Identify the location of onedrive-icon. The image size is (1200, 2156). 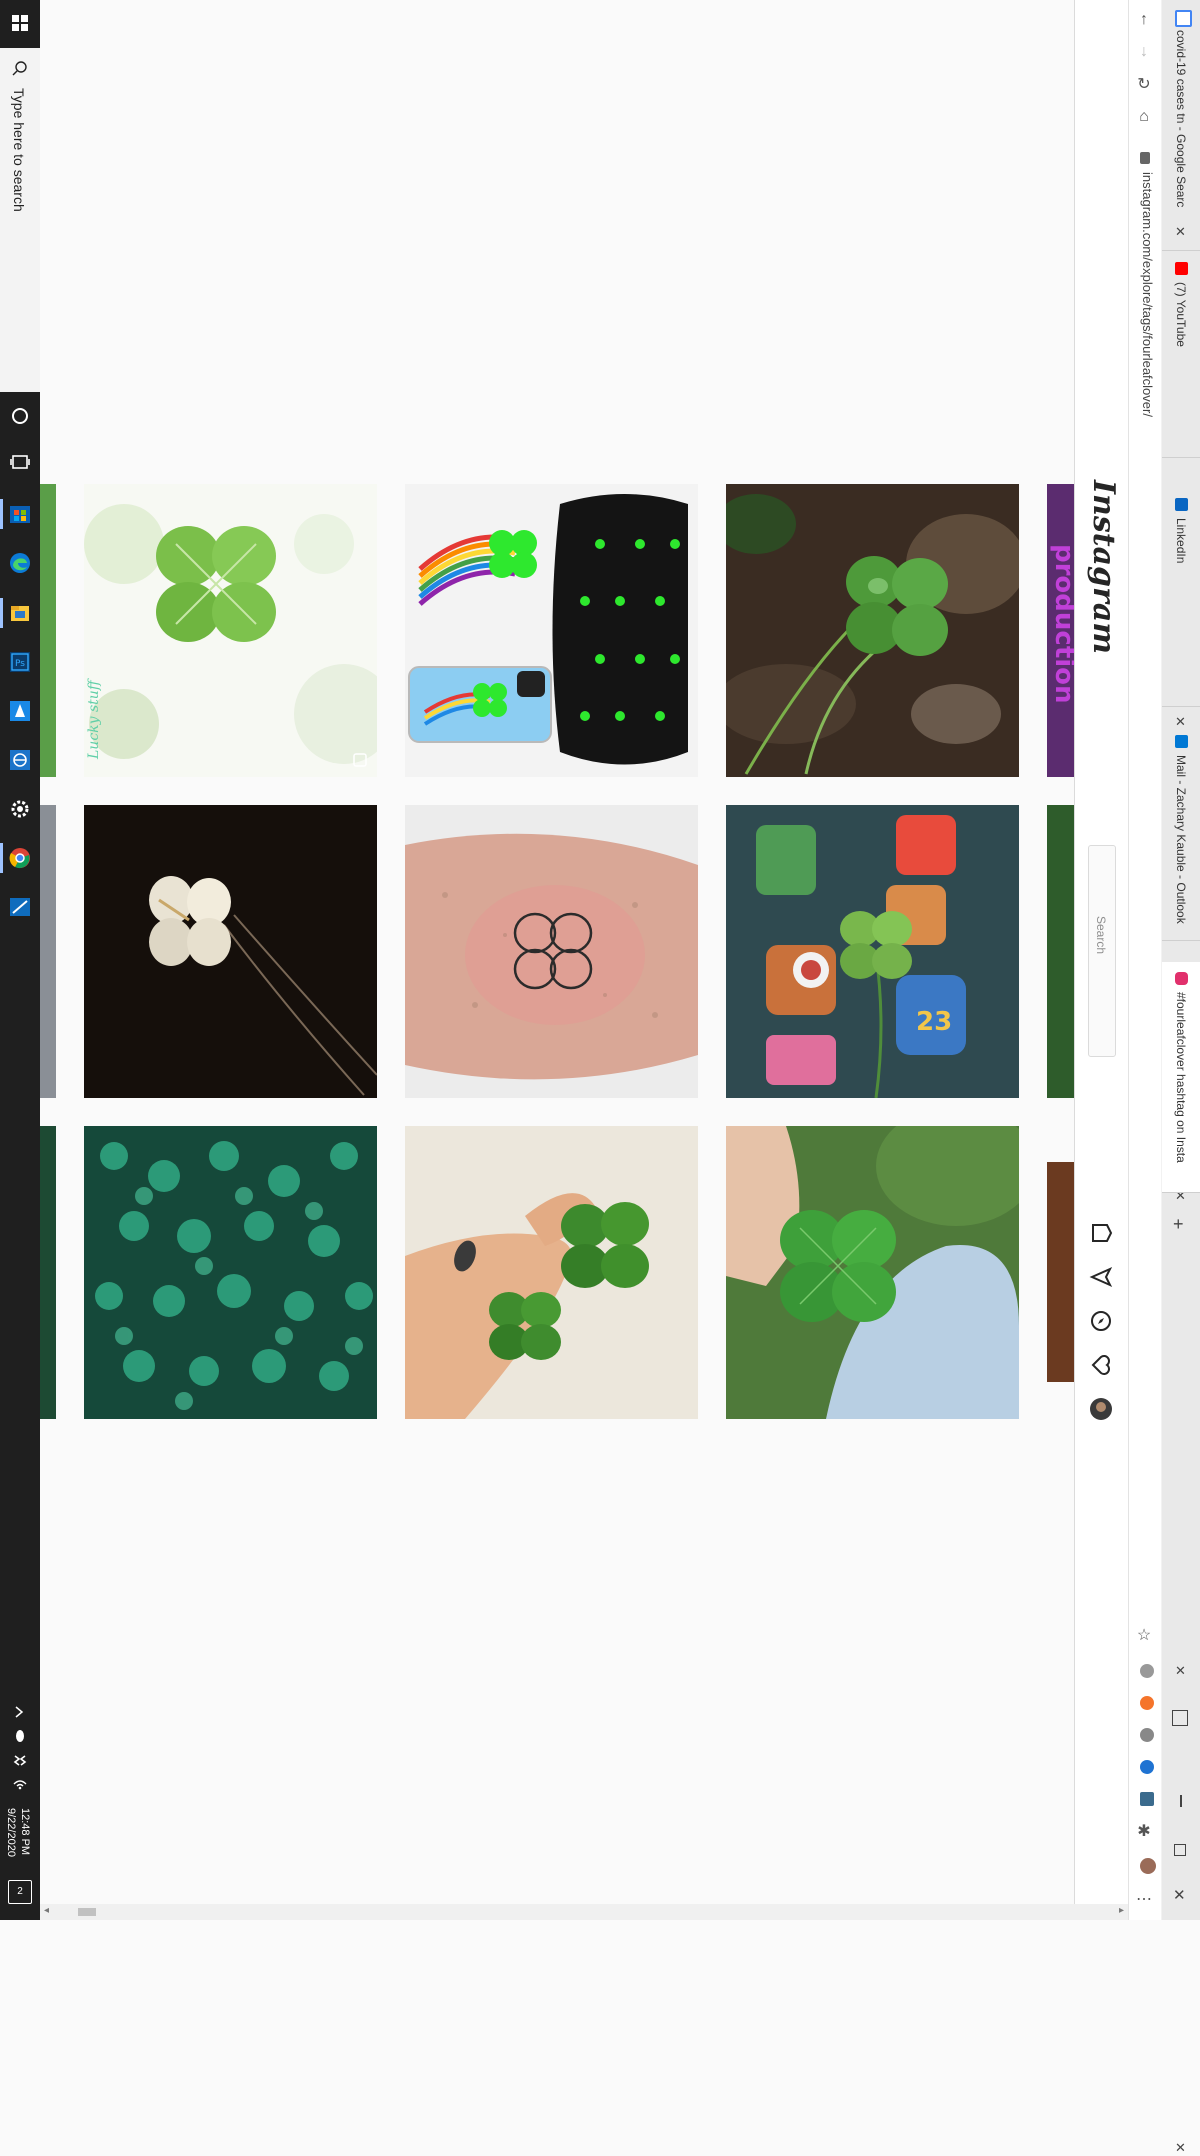
(20, 1736).